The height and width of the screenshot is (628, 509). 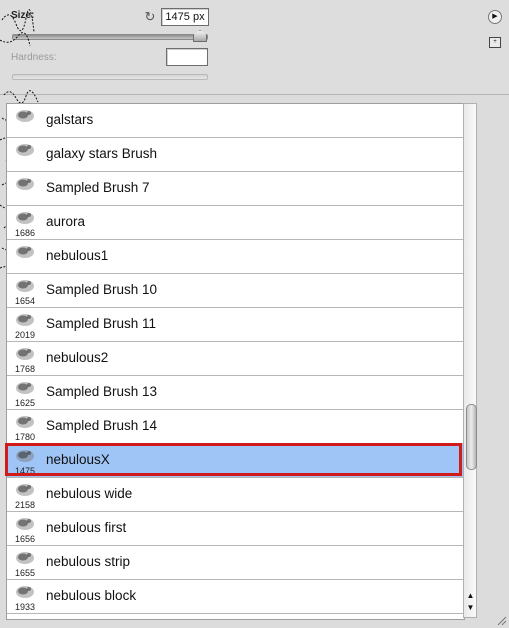 I want to click on brush-size-number: 2158, so click(x=25, y=505).